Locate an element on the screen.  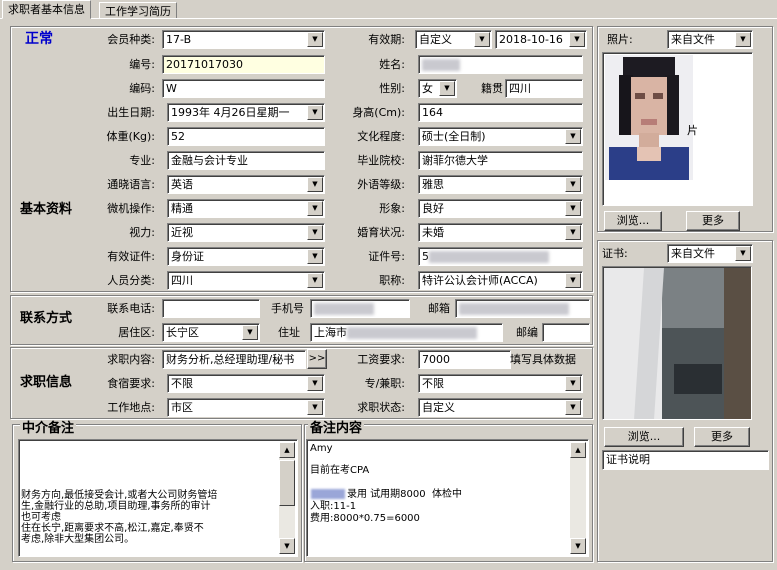
id-number-field: 5 is located at coordinates (500, 256).